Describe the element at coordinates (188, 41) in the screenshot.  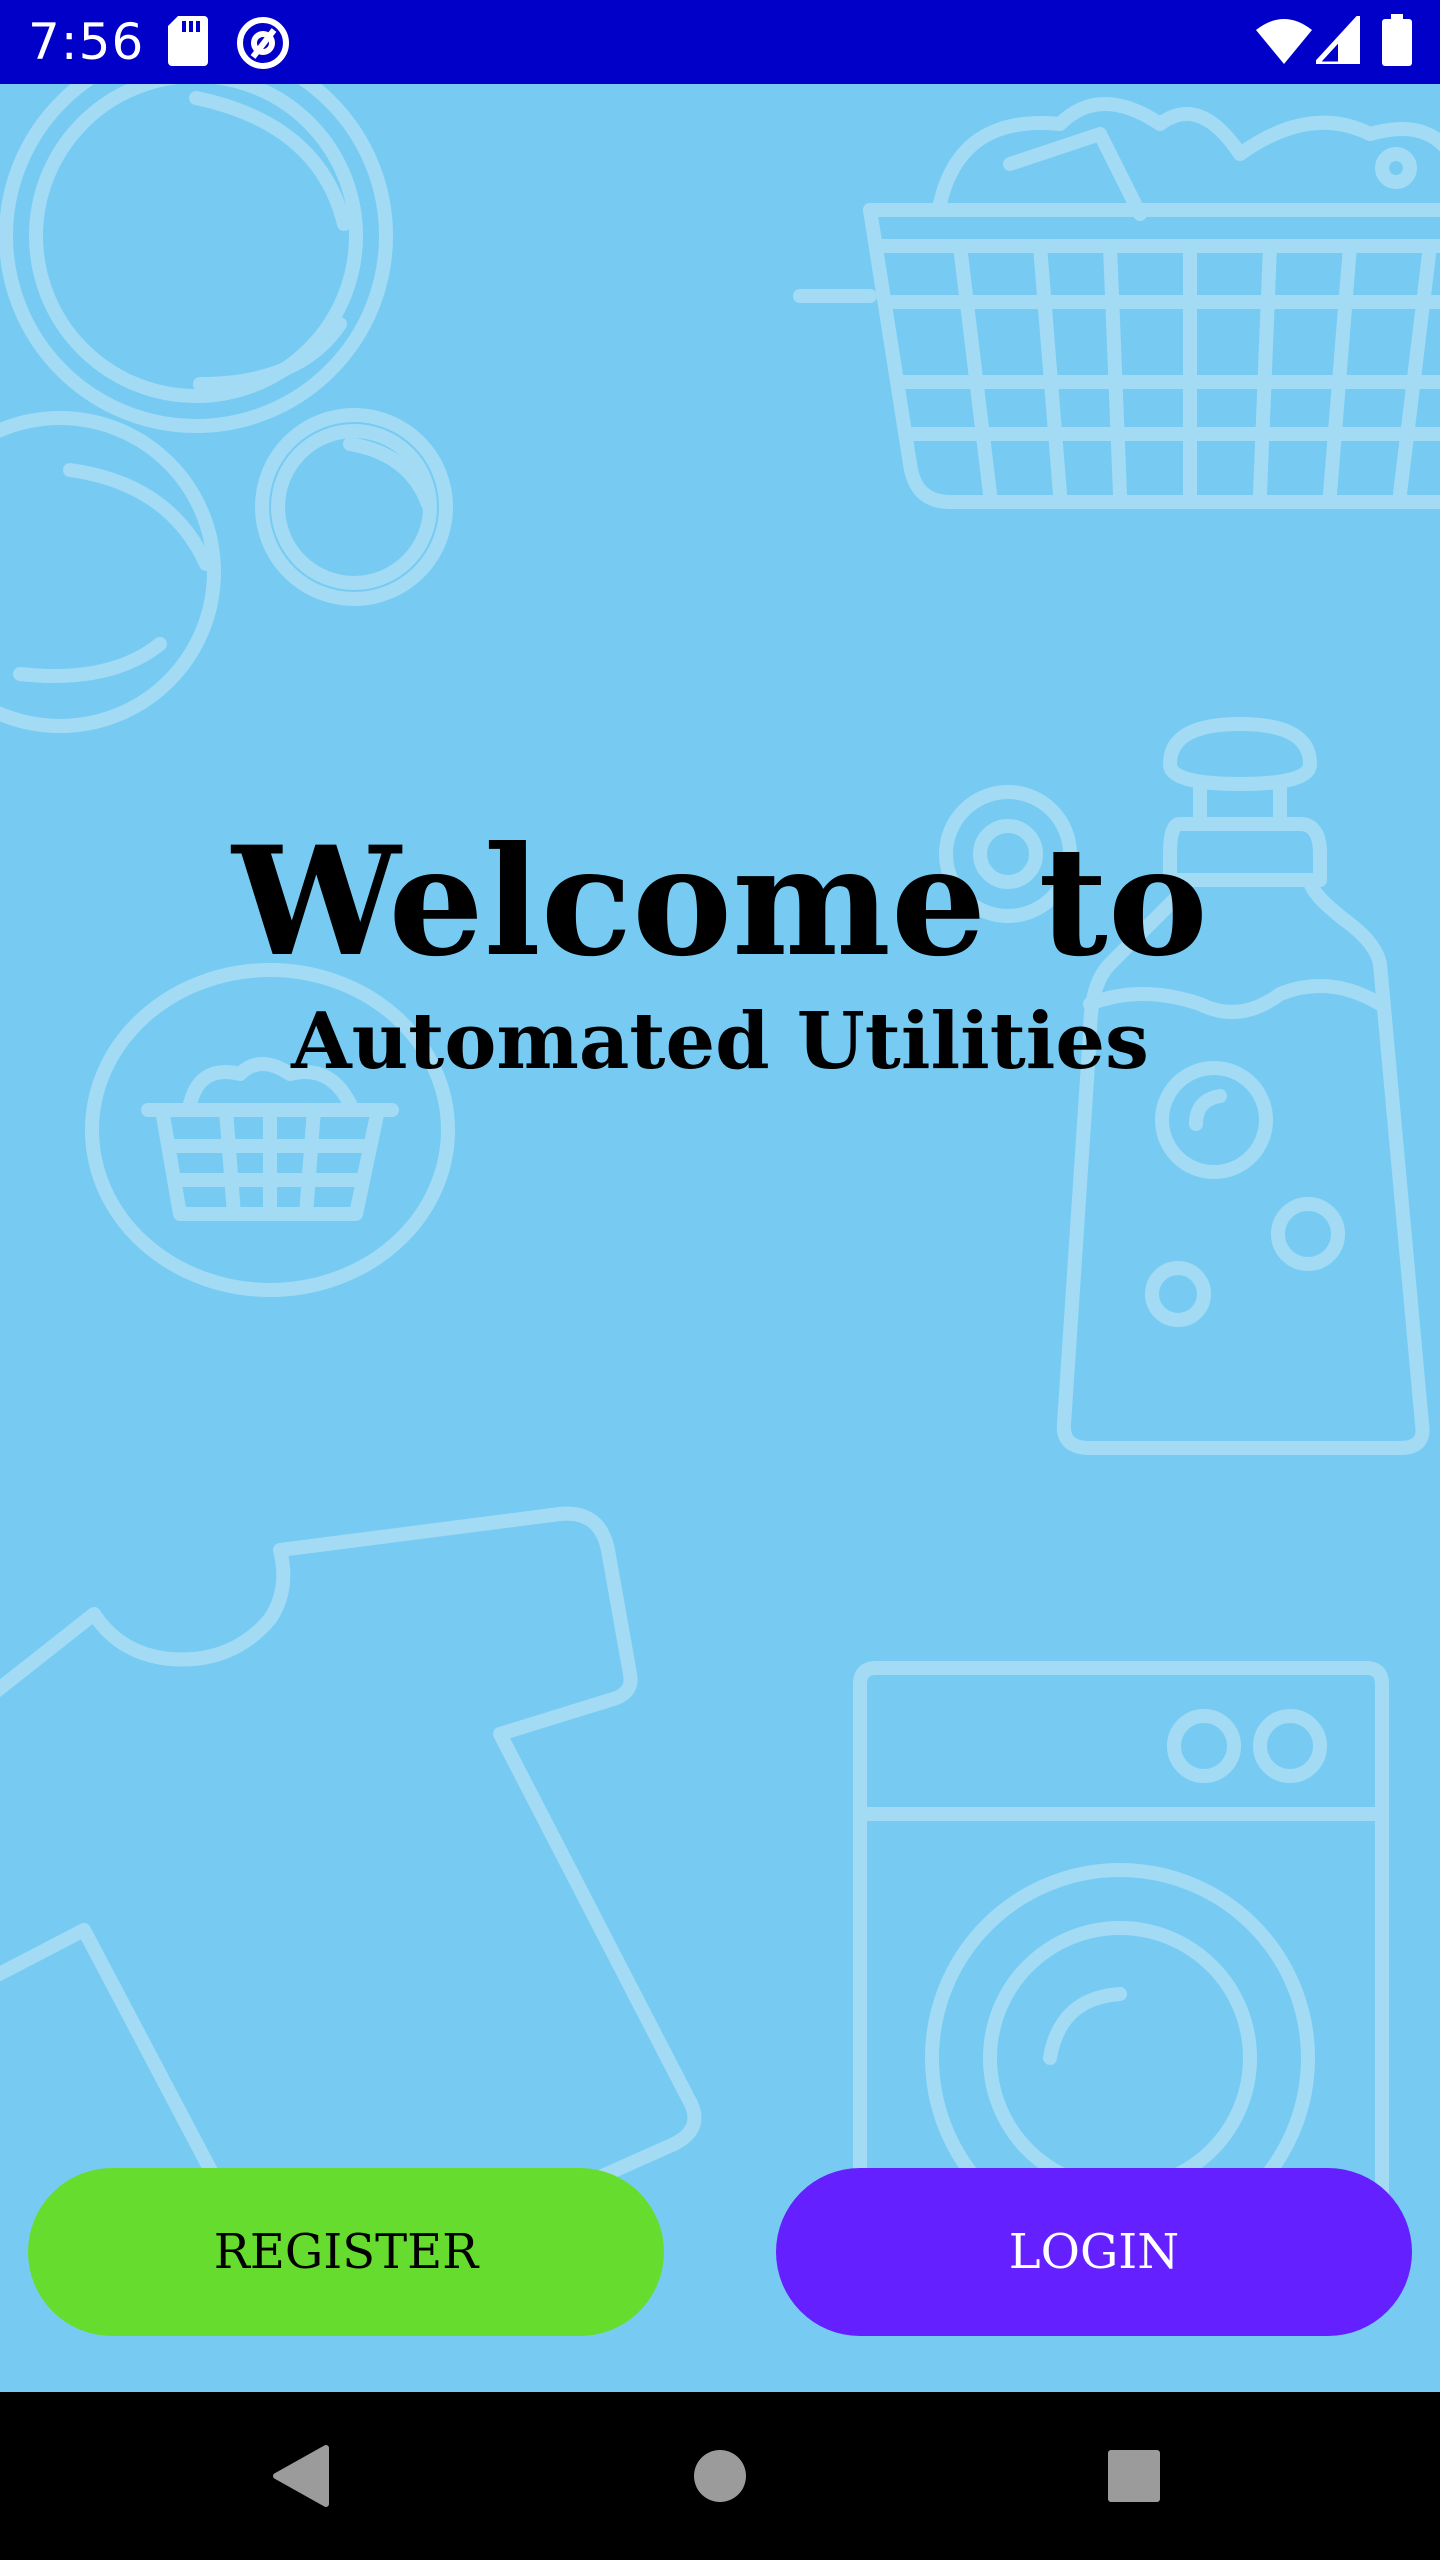
I see `sd-card-icon` at that location.